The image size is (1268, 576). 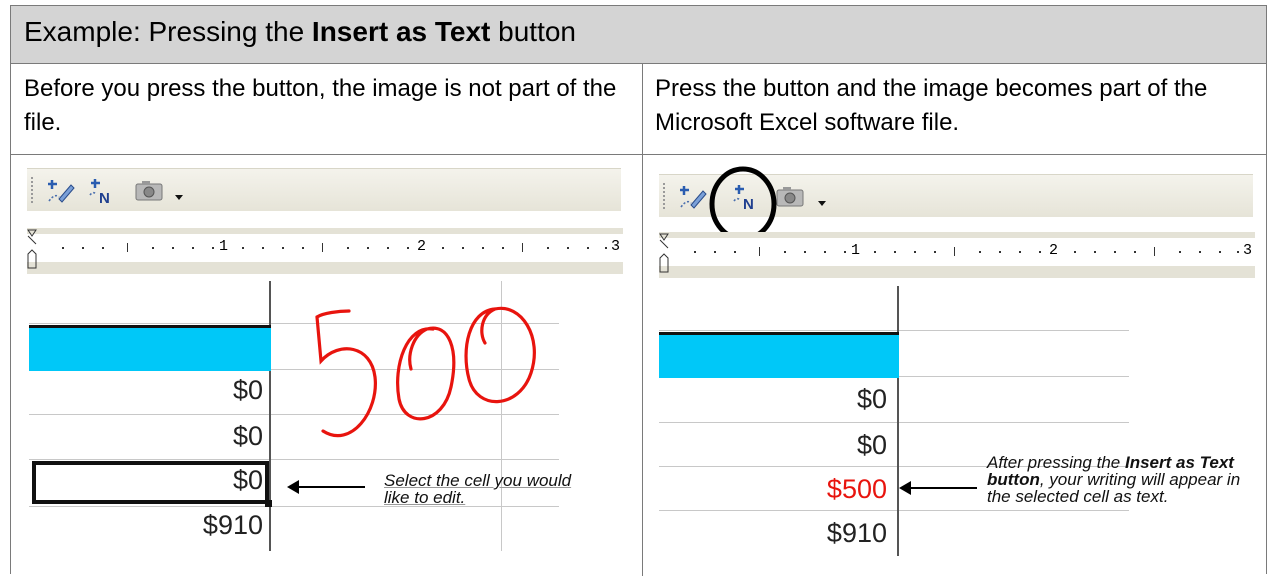 What do you see at coordinates (401, 31) in the screenshot?
I see `title-bold: Insert as Text` at bounding box center [401, 31].